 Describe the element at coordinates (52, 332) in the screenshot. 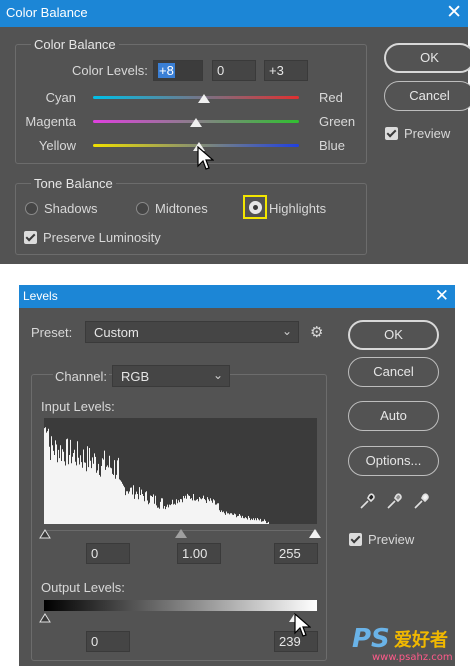

I see `preset-label: Preset:` at that location.